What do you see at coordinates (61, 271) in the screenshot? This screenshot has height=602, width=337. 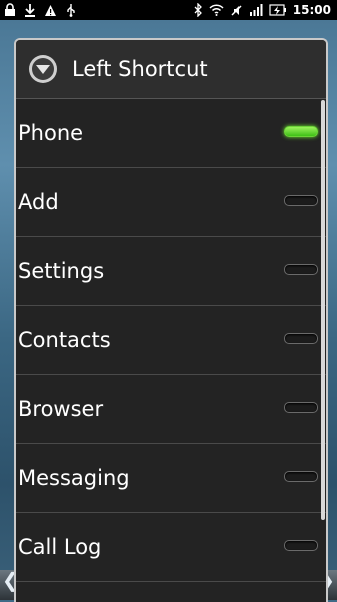 I see `list-item-label: Settings` at bounding box center [61, 271].